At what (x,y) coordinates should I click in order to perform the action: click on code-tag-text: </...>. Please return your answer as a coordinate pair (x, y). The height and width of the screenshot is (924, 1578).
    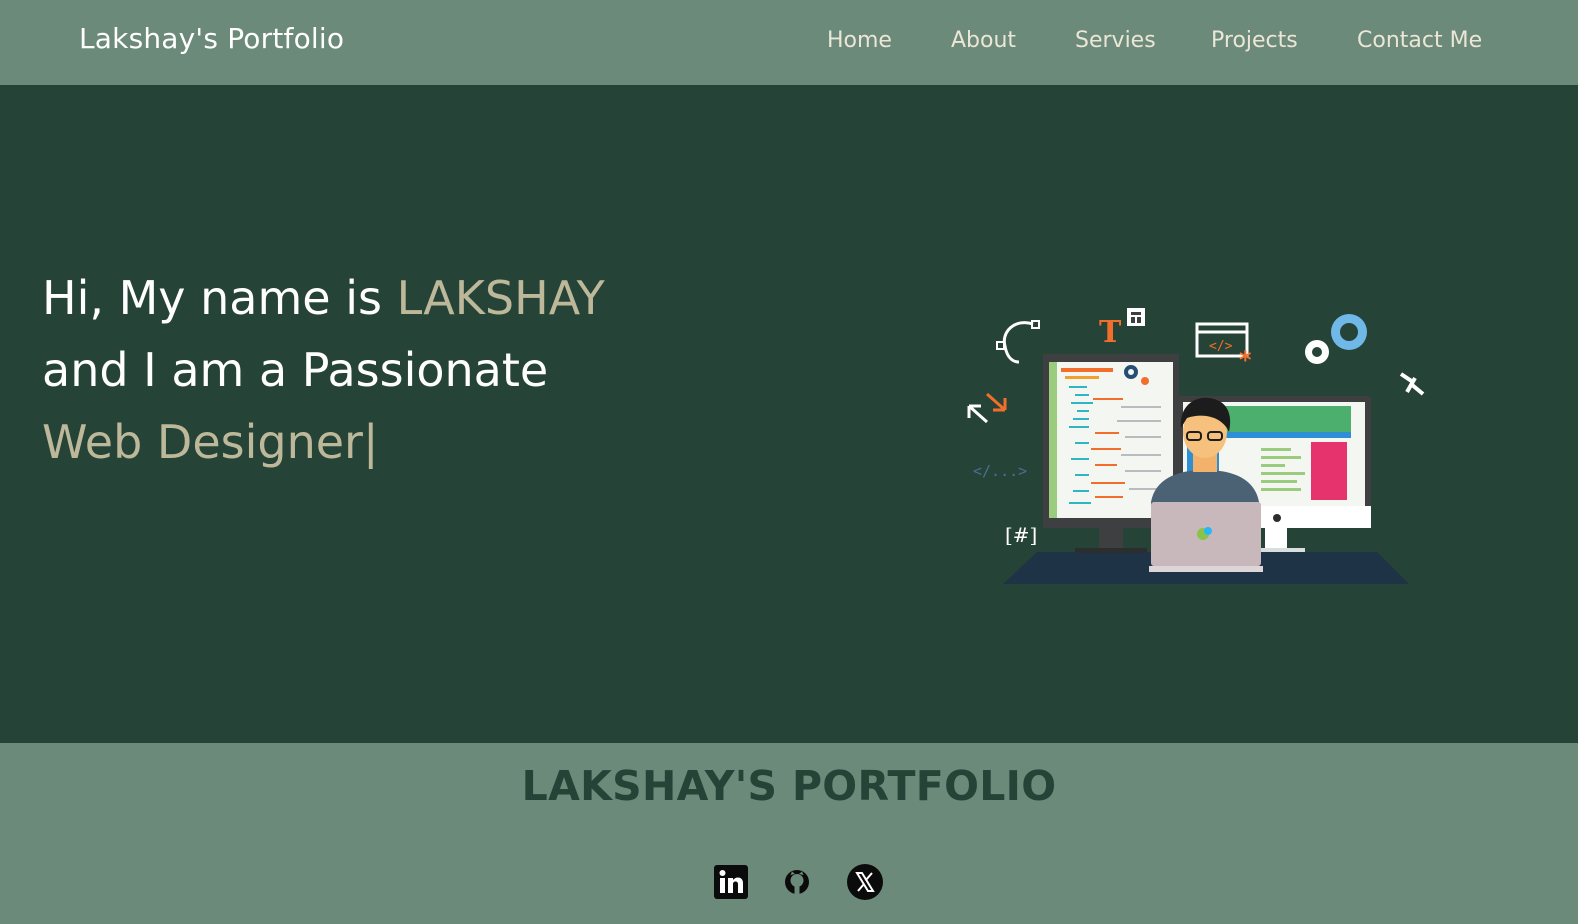
    Looking at the image, I should click on (1000, 471).